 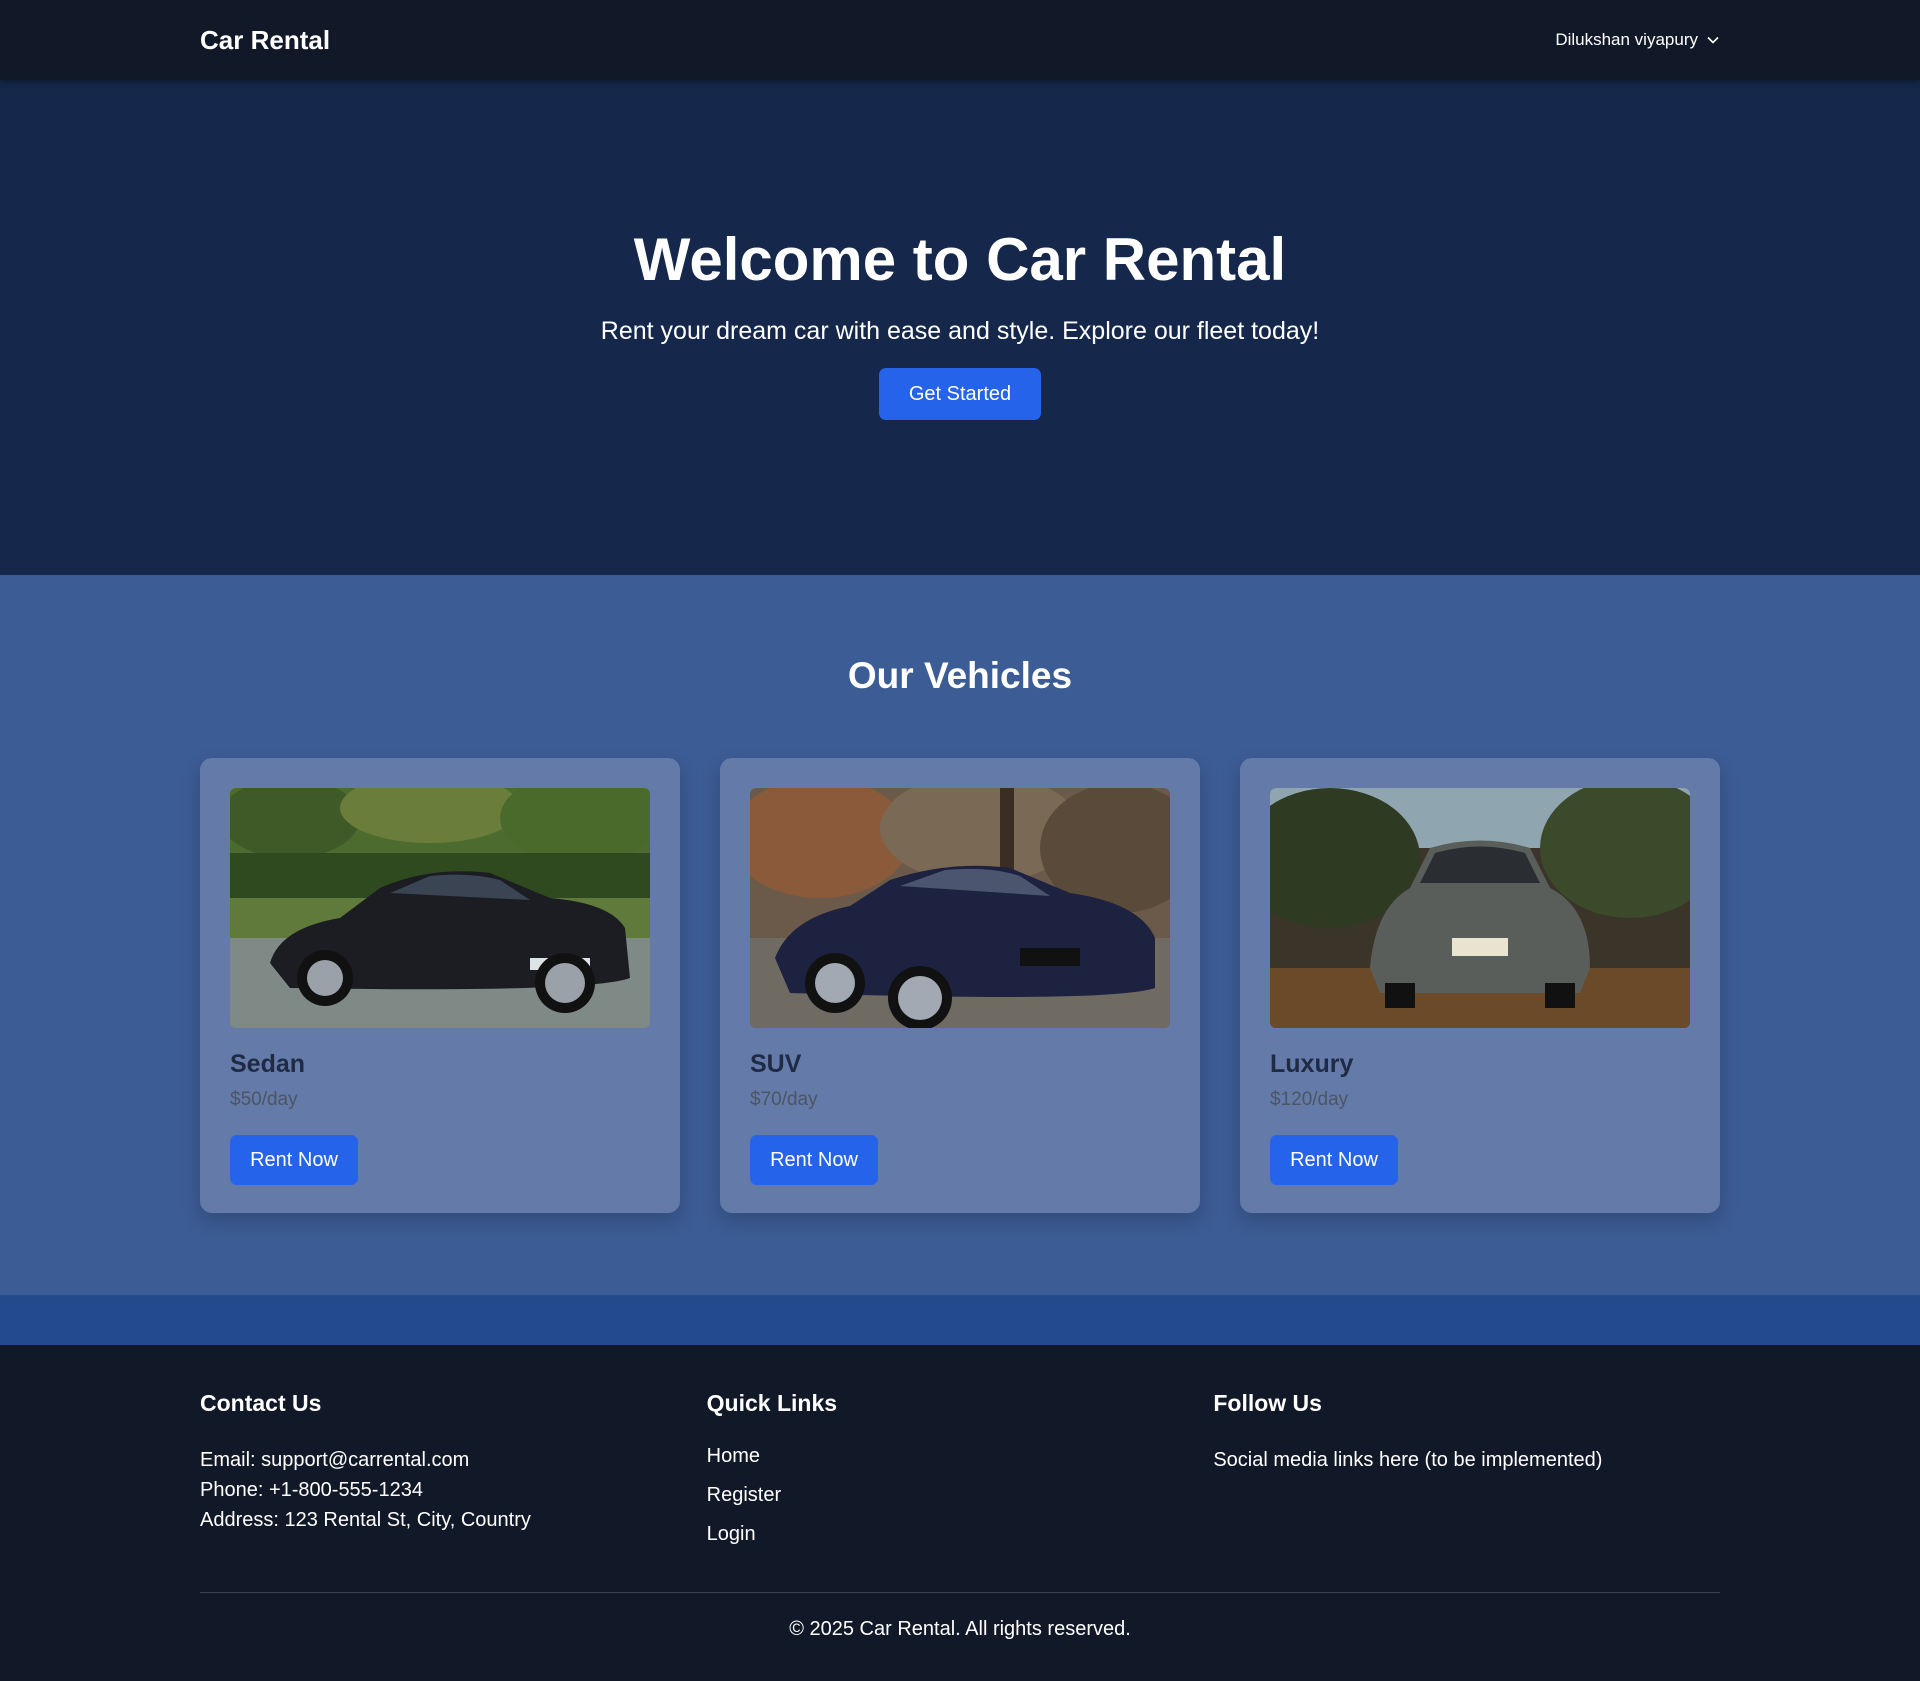 I want to click on footer-quick-links-heading: Quick Links, so click(x=772, y=1403).